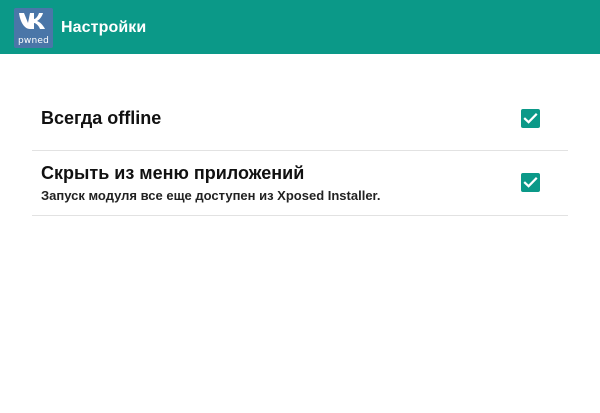  What do you see at coordinates (300, 118) in the screenshot?
I see `setting-always-offline: Всегда offline` at bounding box center [300, 118].